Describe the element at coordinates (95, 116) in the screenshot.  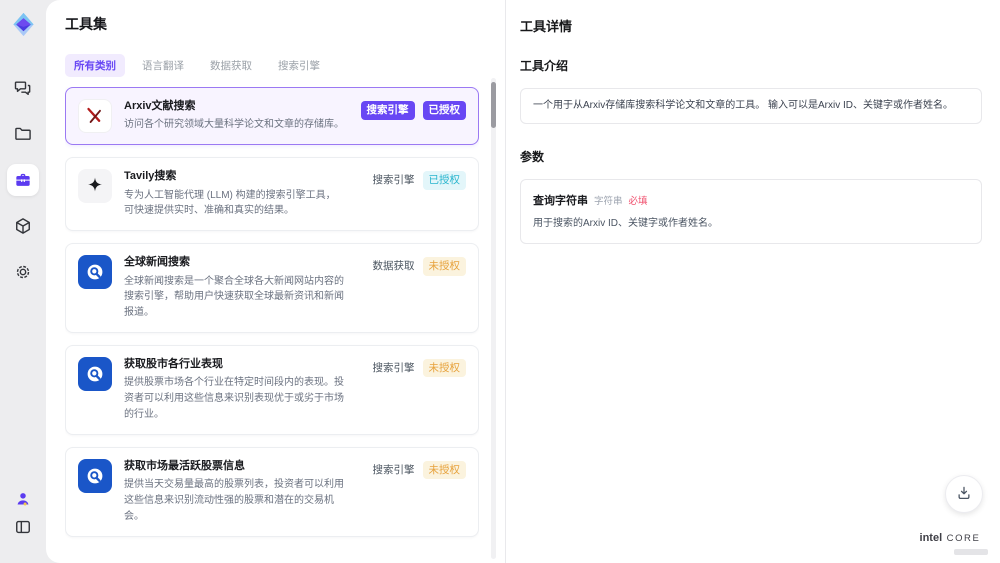
I see `arxiv-icon` at that location.